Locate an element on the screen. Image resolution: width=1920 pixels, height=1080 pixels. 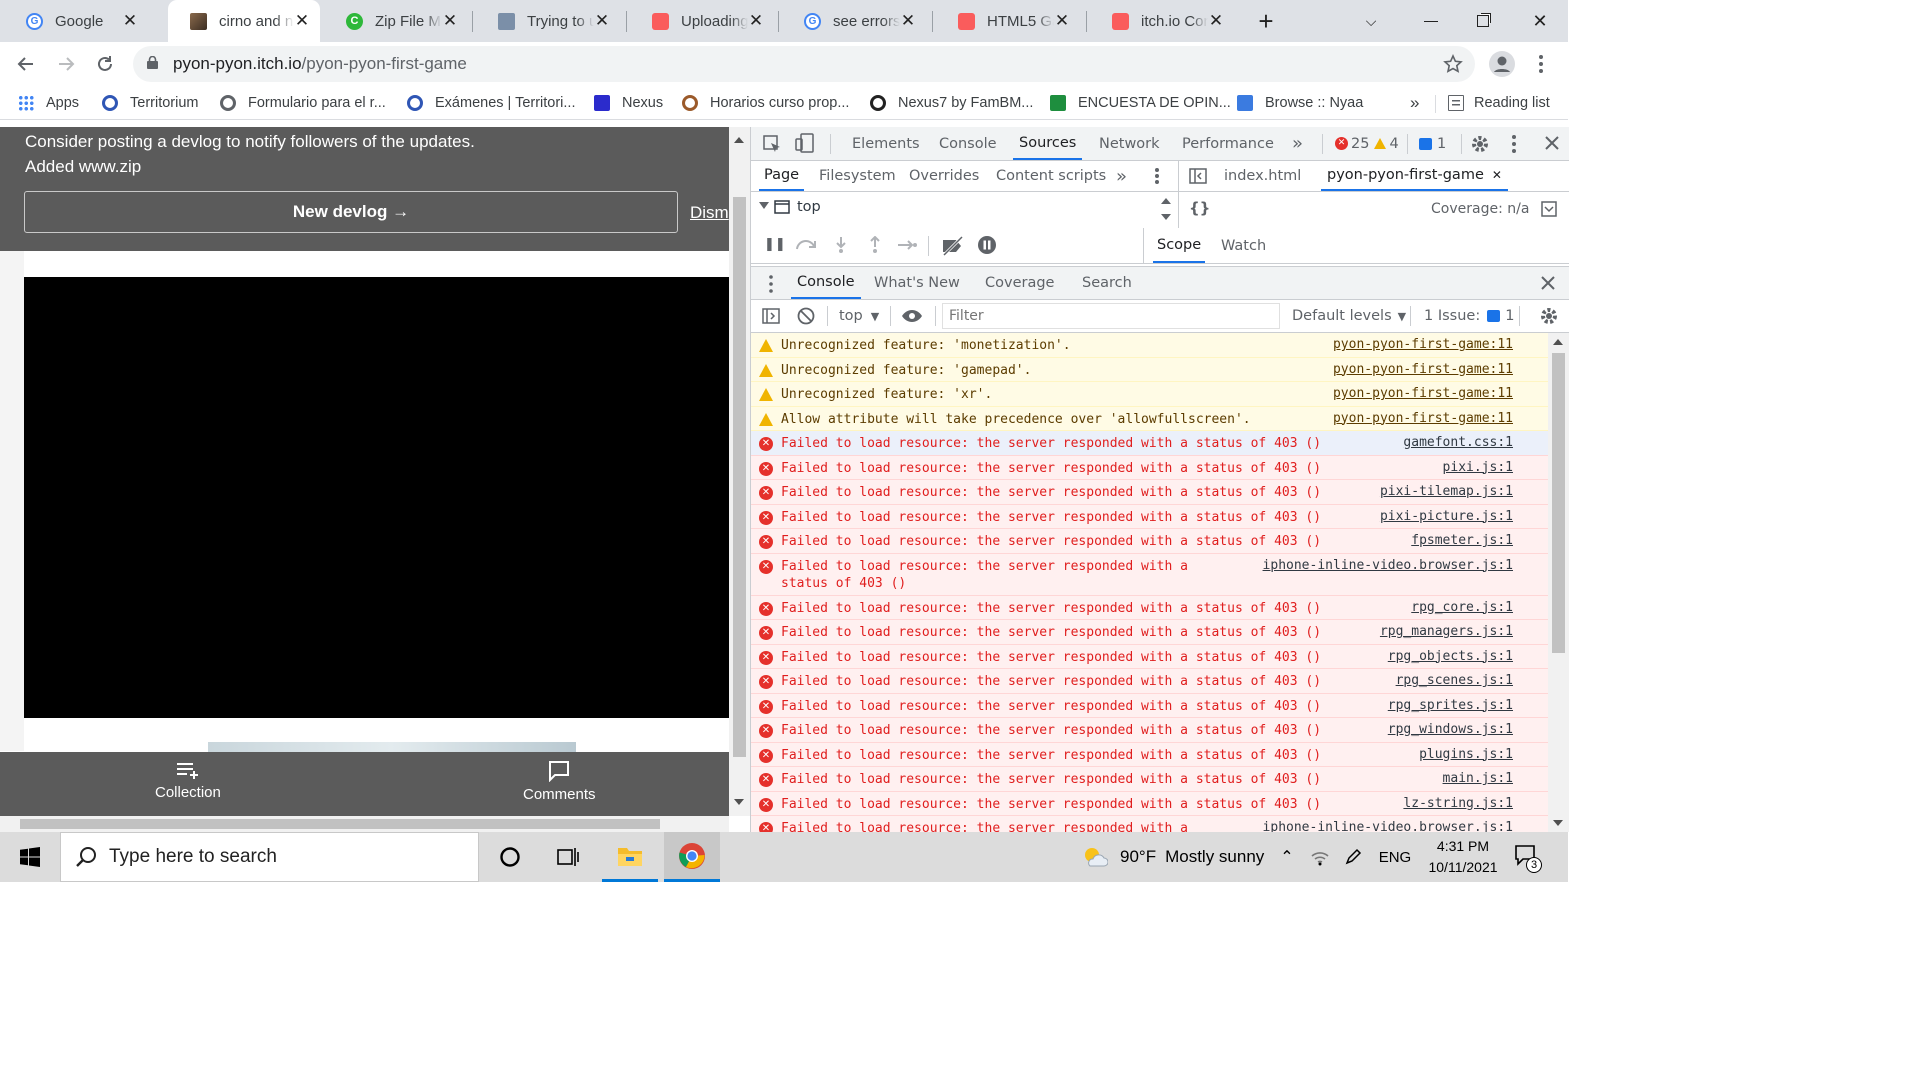
live-expression-eye-icon is located at coordinates (912, 316).